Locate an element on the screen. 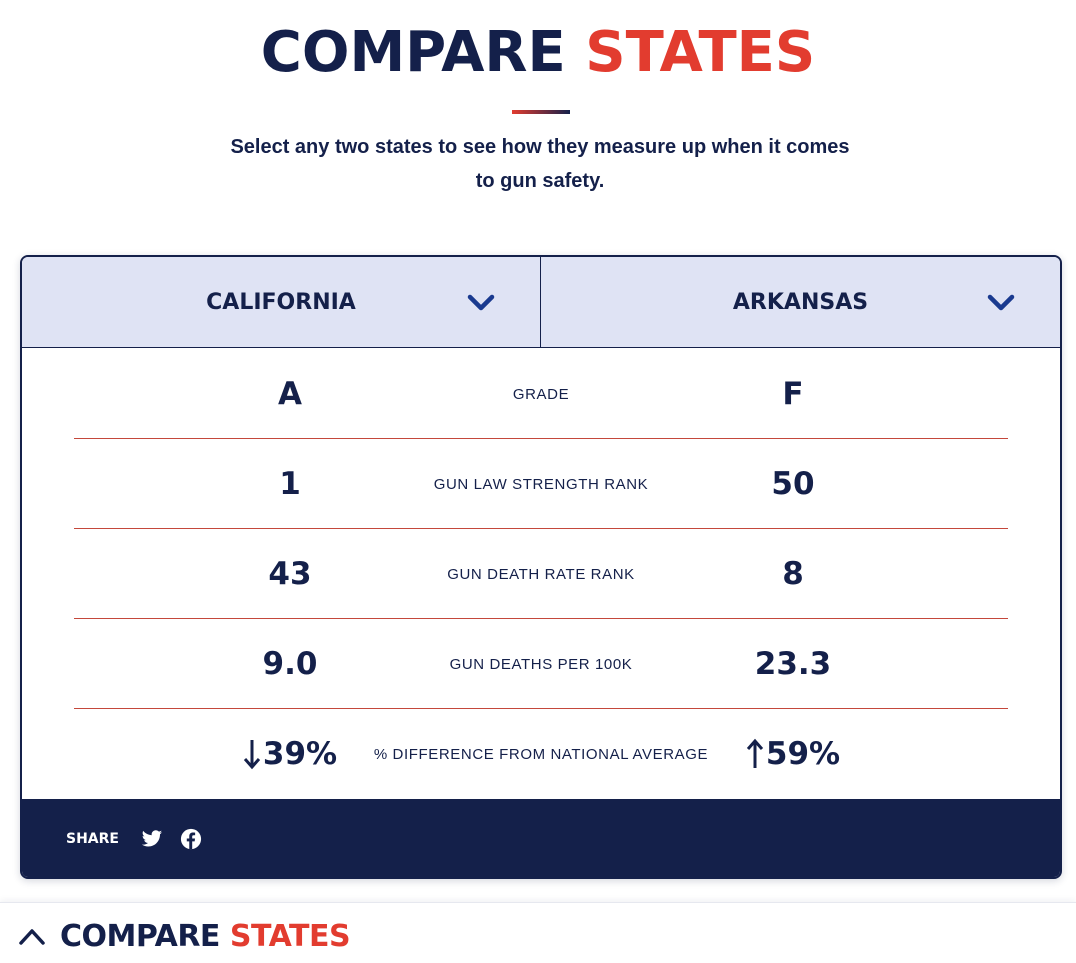  arrow-up-icon is located at coordinates (755, 753).